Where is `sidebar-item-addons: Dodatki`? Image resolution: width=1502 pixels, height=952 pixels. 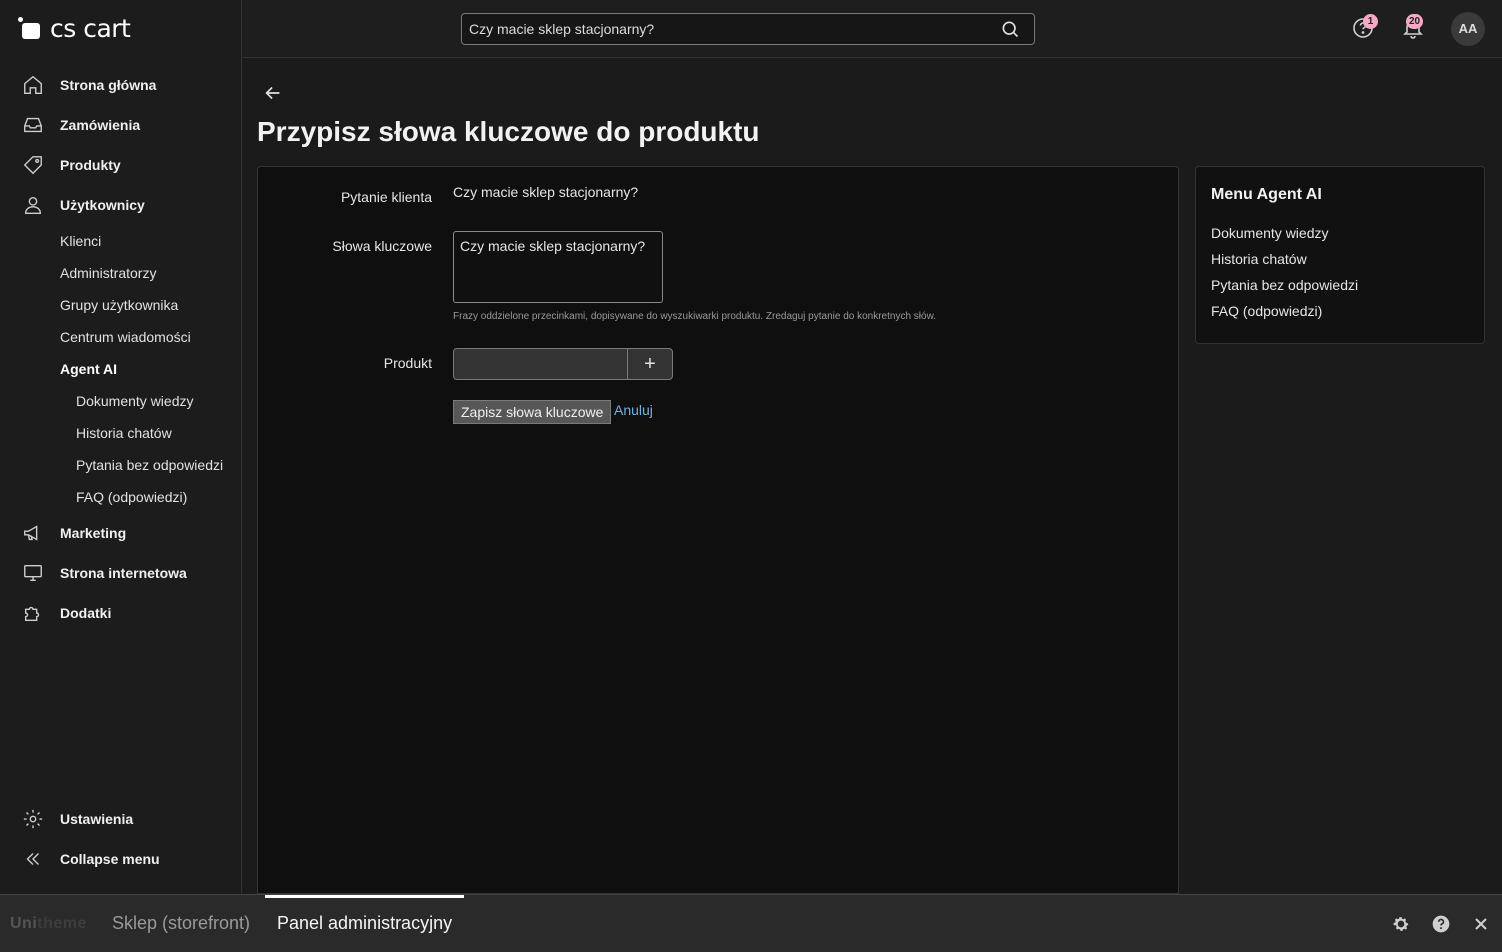
sidebar-item-addons: Dodatki is located at coordinates (66, 613).